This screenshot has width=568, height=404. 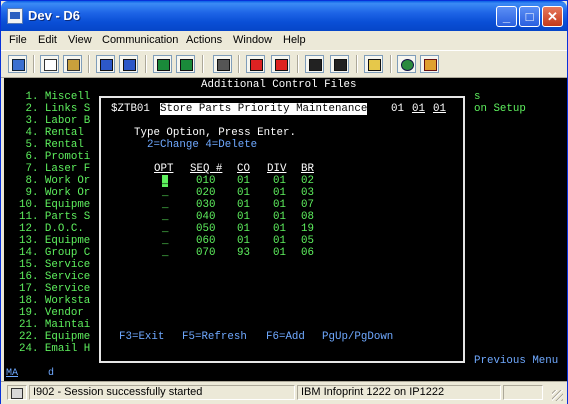 What do you see at coordinates (357, 337) in the screenshot?
I see `page-keys: PgUp/PgDown` at bounding box center [357, 337].